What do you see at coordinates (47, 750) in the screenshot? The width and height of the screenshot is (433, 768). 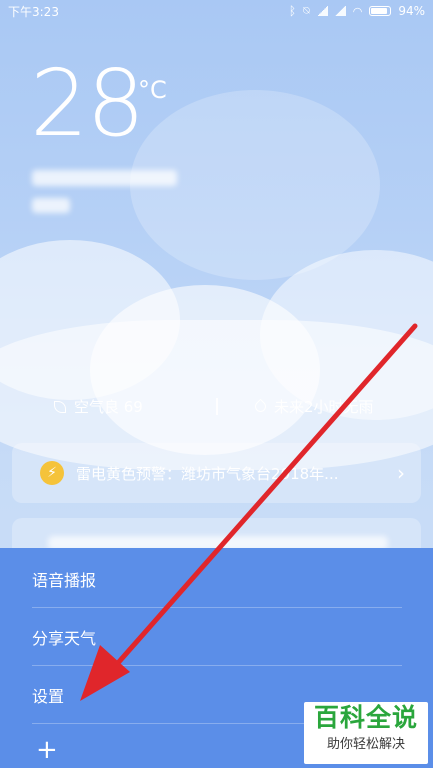 I see `add-city-button: +` at bounding box center [47, 750].